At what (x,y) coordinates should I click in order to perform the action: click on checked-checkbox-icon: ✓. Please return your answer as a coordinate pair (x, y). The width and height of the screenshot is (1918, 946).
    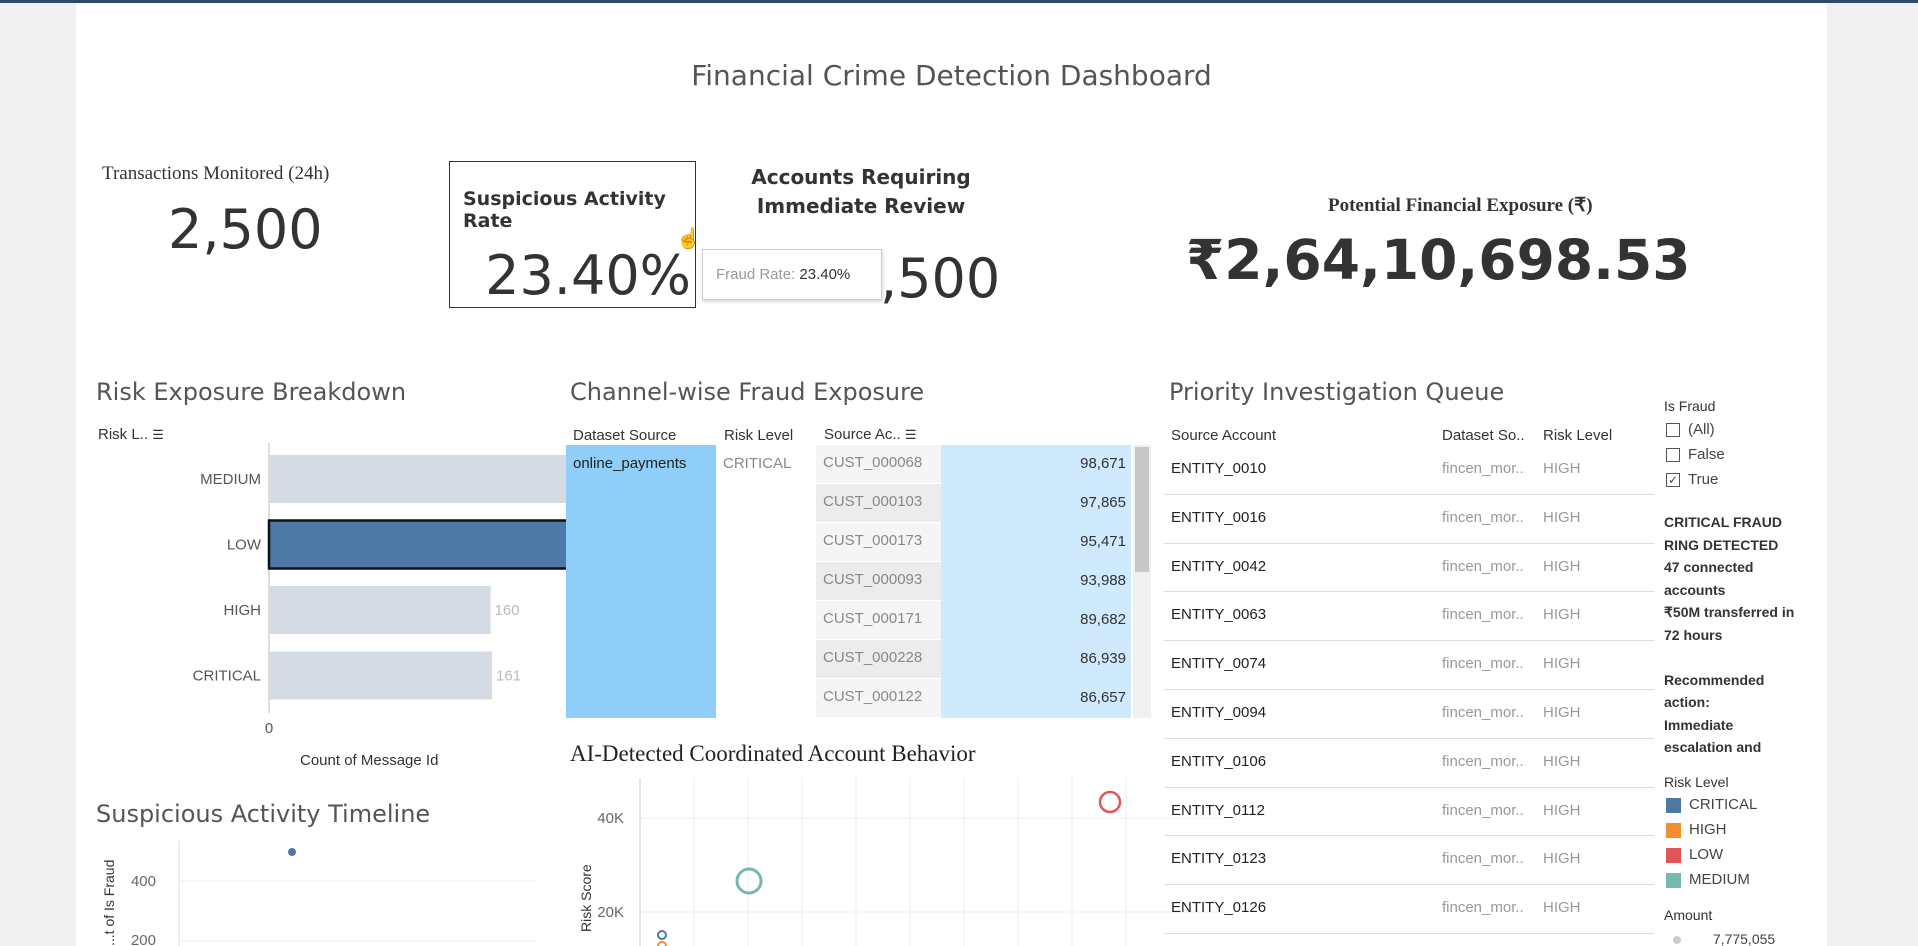
    Looking at the image, I should click on (1673, 480).